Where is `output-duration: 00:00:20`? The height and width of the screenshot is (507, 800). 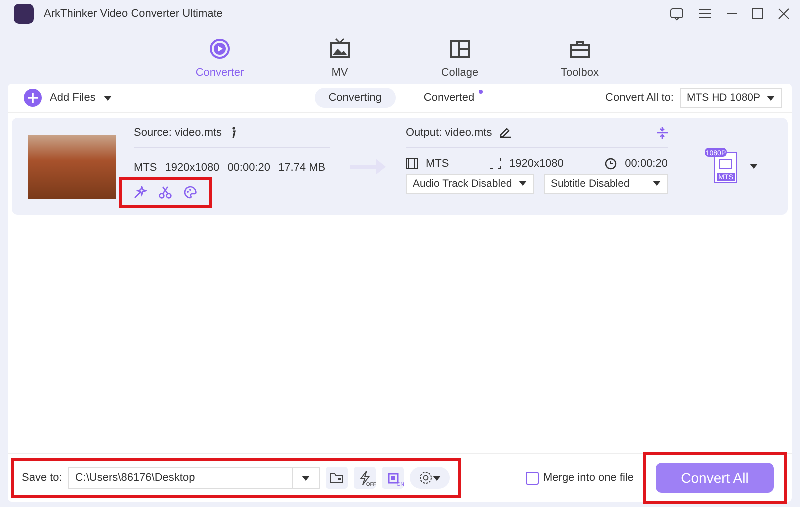 output-duration: 00:00:20 is located at coordinates (646, 164).